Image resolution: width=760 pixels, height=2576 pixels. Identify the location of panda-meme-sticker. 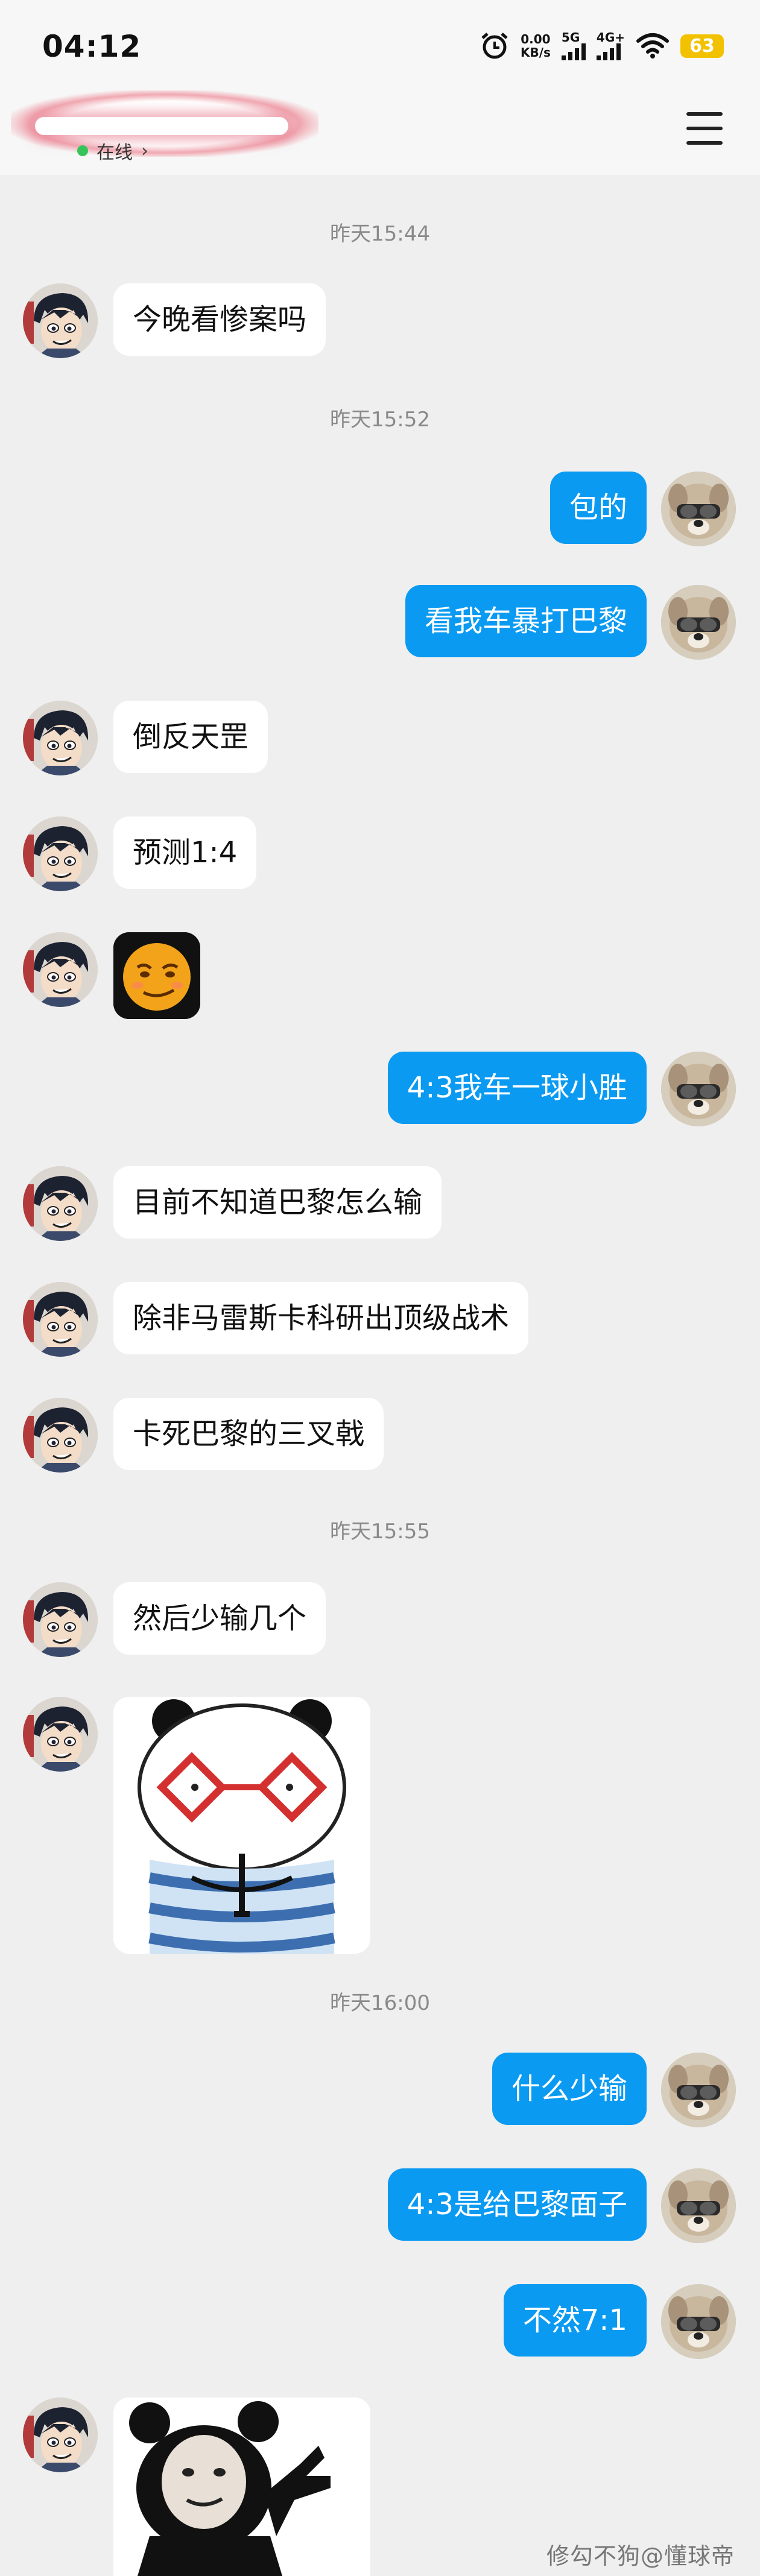
(241, 2487).